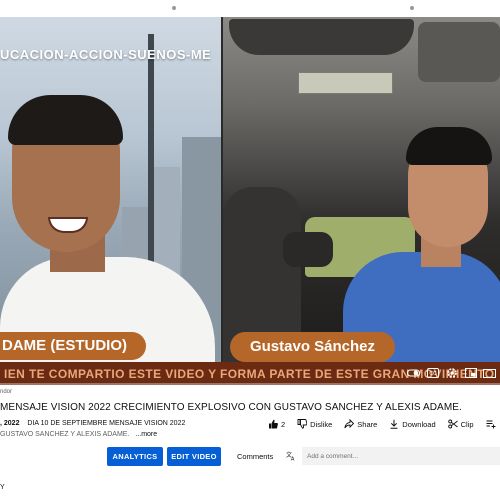 The height and width of the screenshot is (500, 500). What do you see at coordinates (345, 83) in the screenshot?
I see `banknotes` at bounding box center [345, 83].